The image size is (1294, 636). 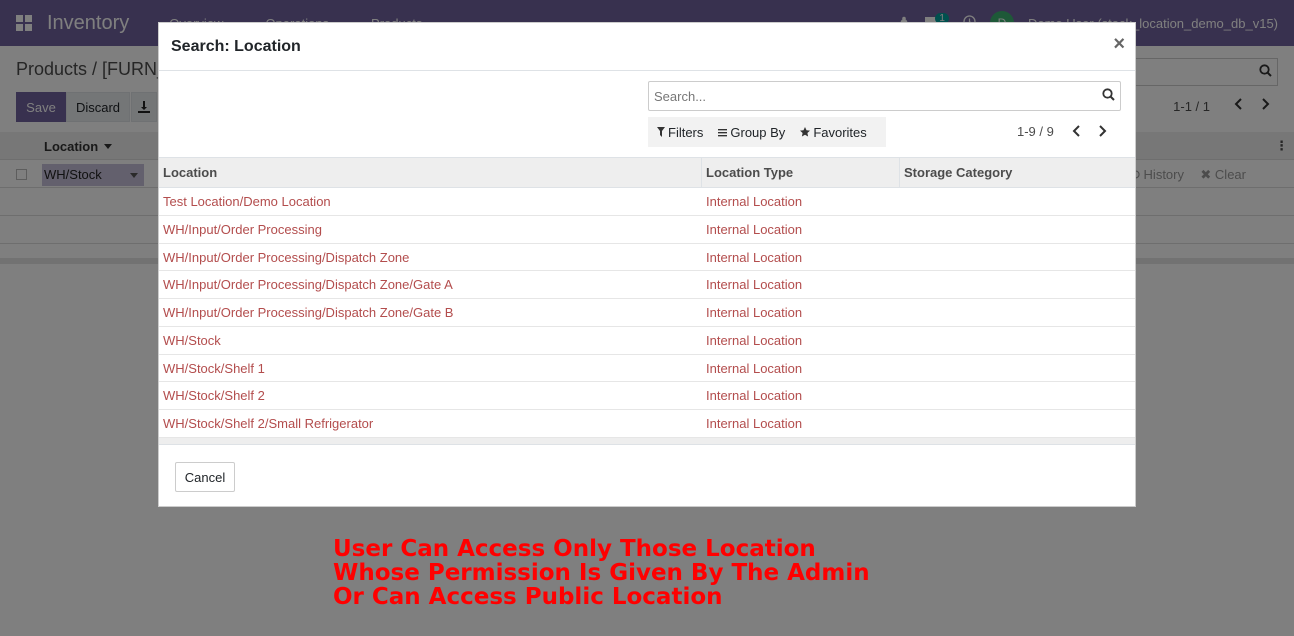 What do you see at coordinates (214, 396) in the screenshot?
I see `location-cell: WH/Stock/Shelf 2` at bounding box center [214, 396].